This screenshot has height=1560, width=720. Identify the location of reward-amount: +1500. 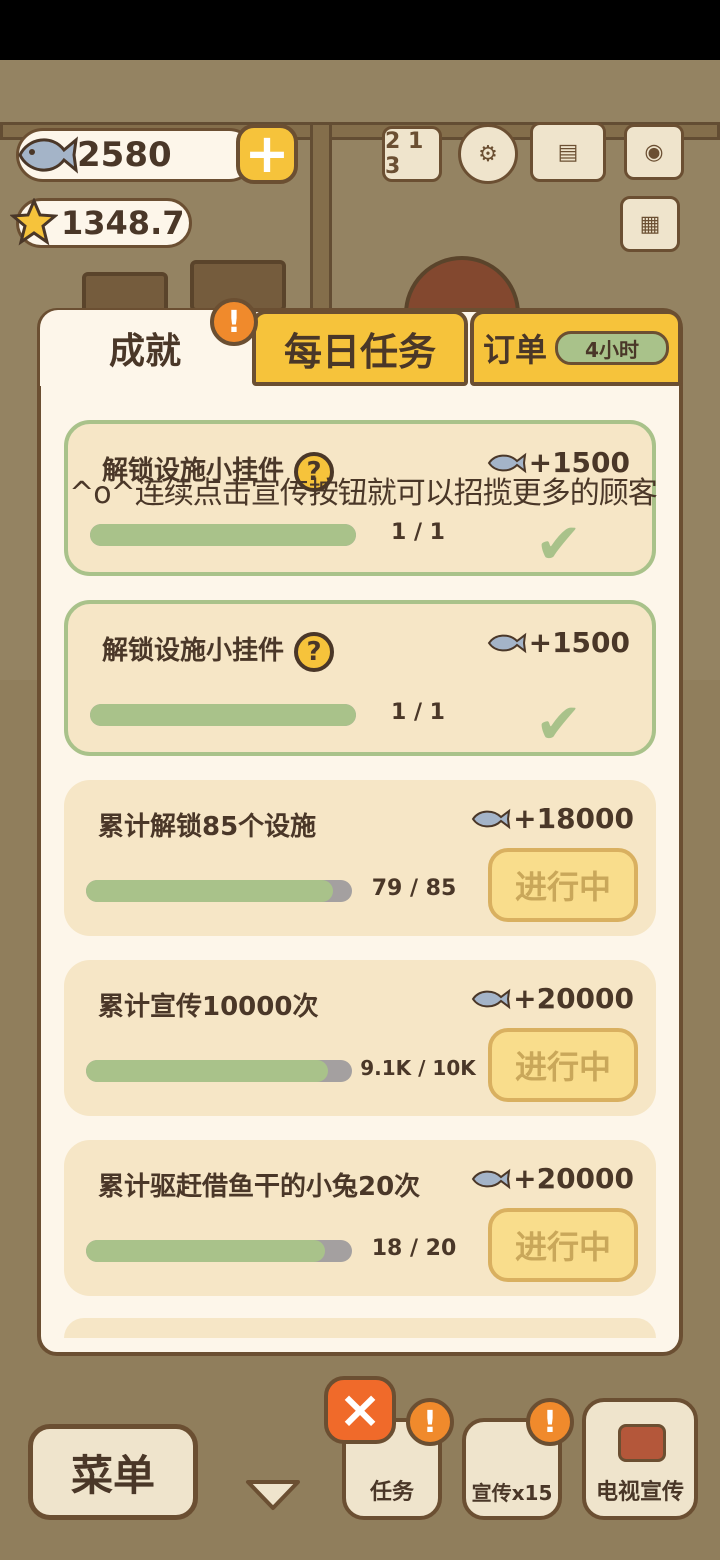
(579, 642).